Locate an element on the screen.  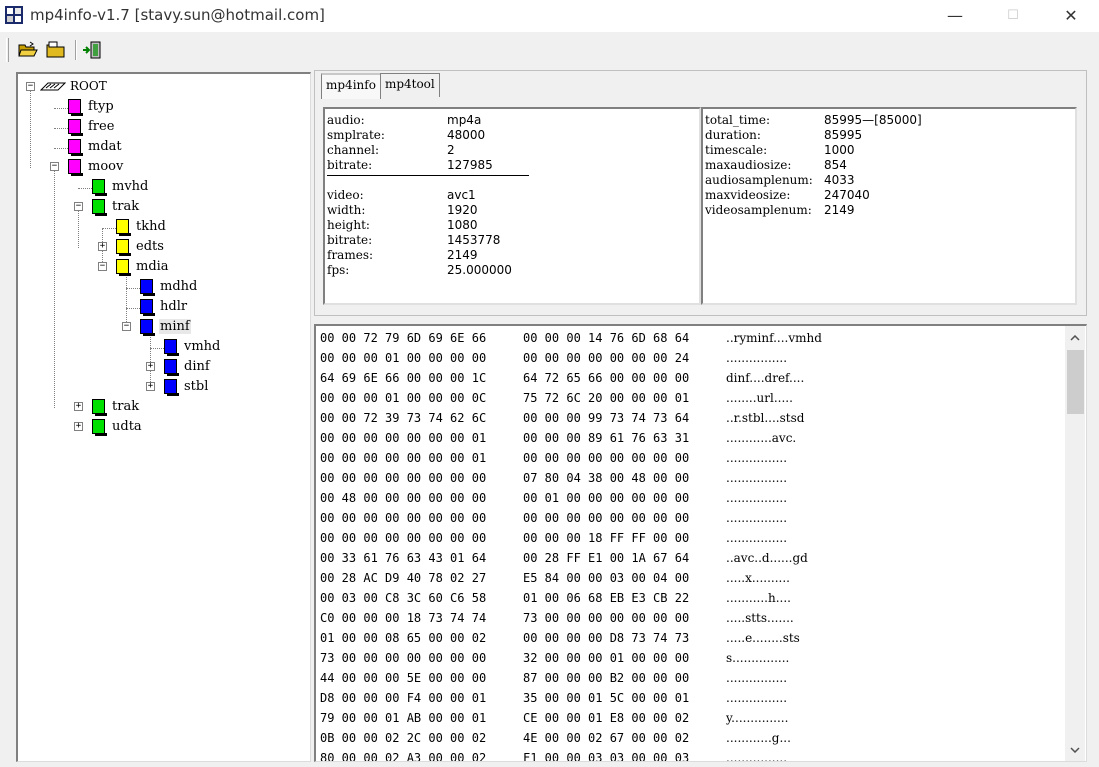
hex-bytes-right: 32 00 00 00 01 00 00 00 is located at coordinates (606, 658).